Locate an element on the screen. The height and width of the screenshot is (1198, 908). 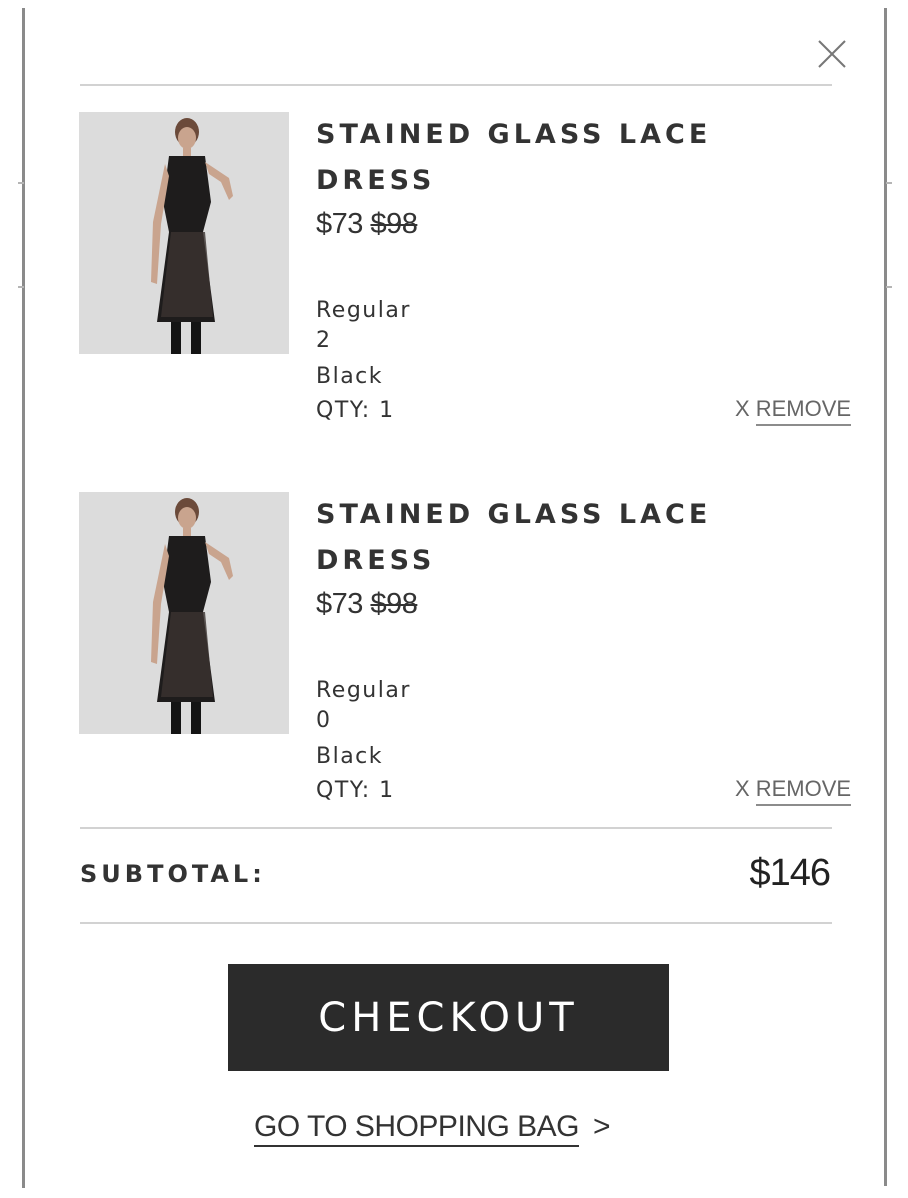
subtotal-label: SUBTOTAL: is located at coordinates (173, 874).